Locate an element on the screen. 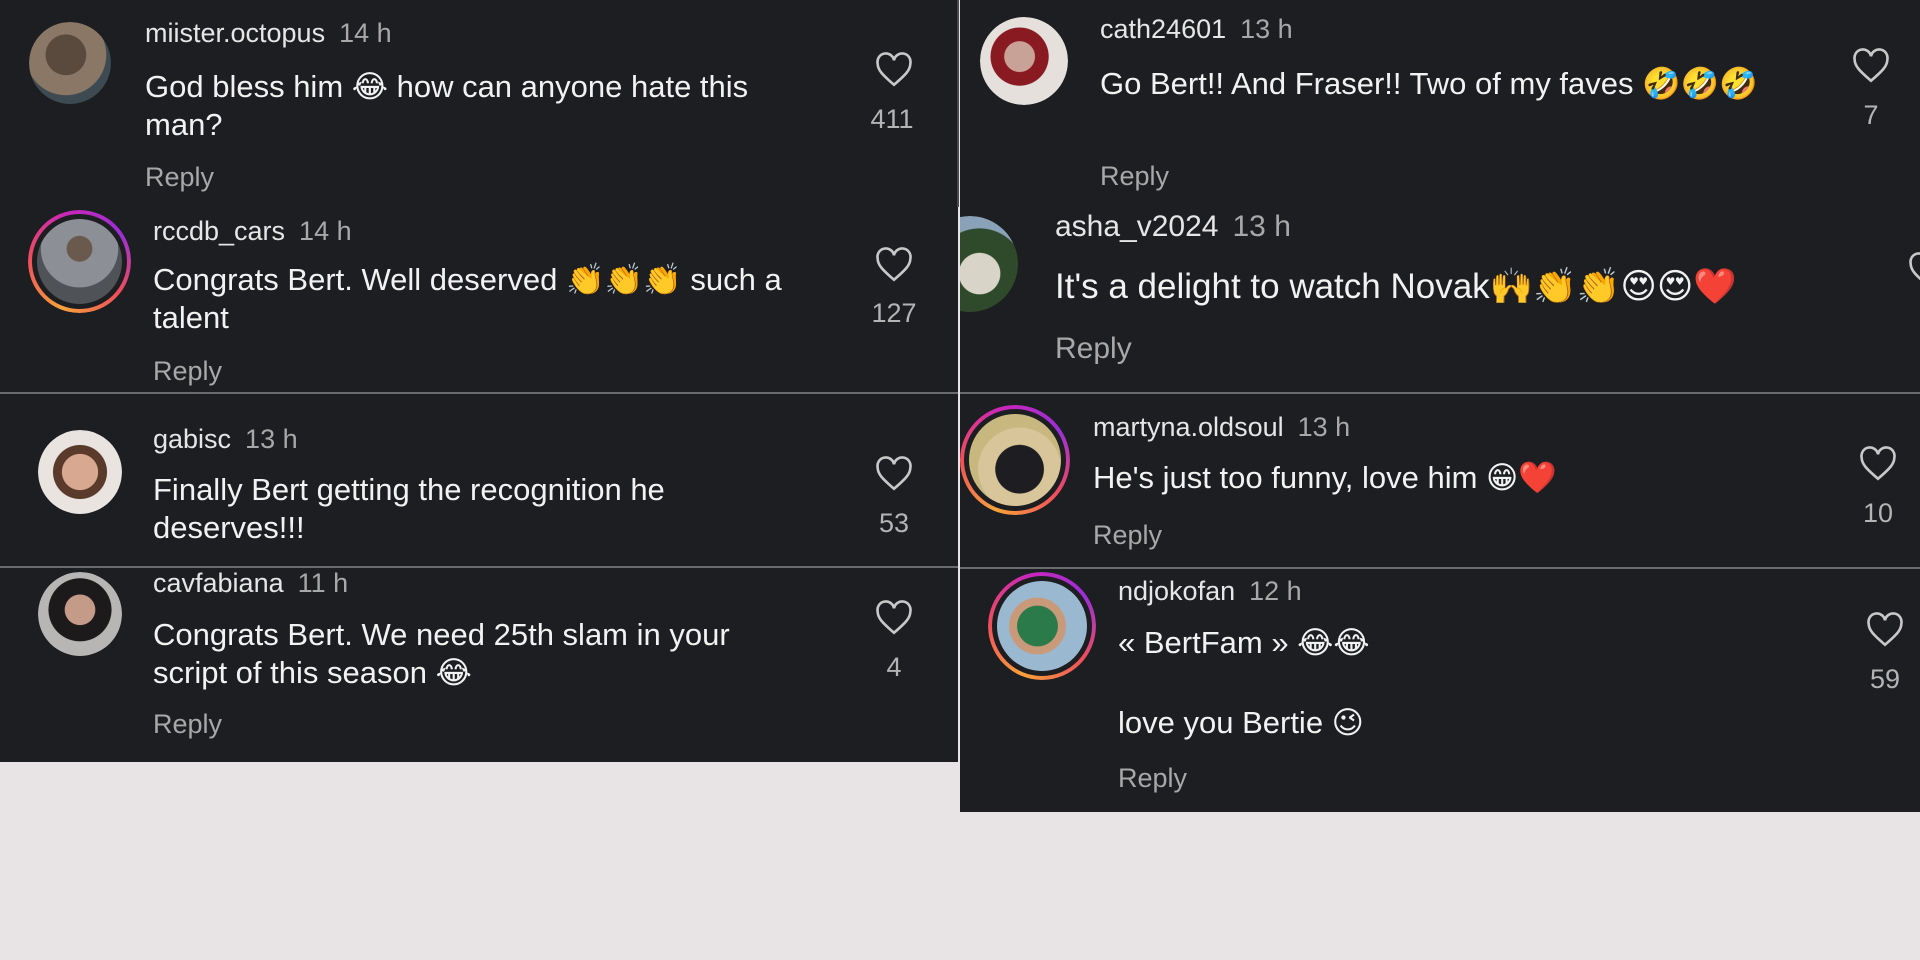 This screenshot has width=1920, height=960. comment-username: miister.octopus 14 h is located at coordinates (268, 33).